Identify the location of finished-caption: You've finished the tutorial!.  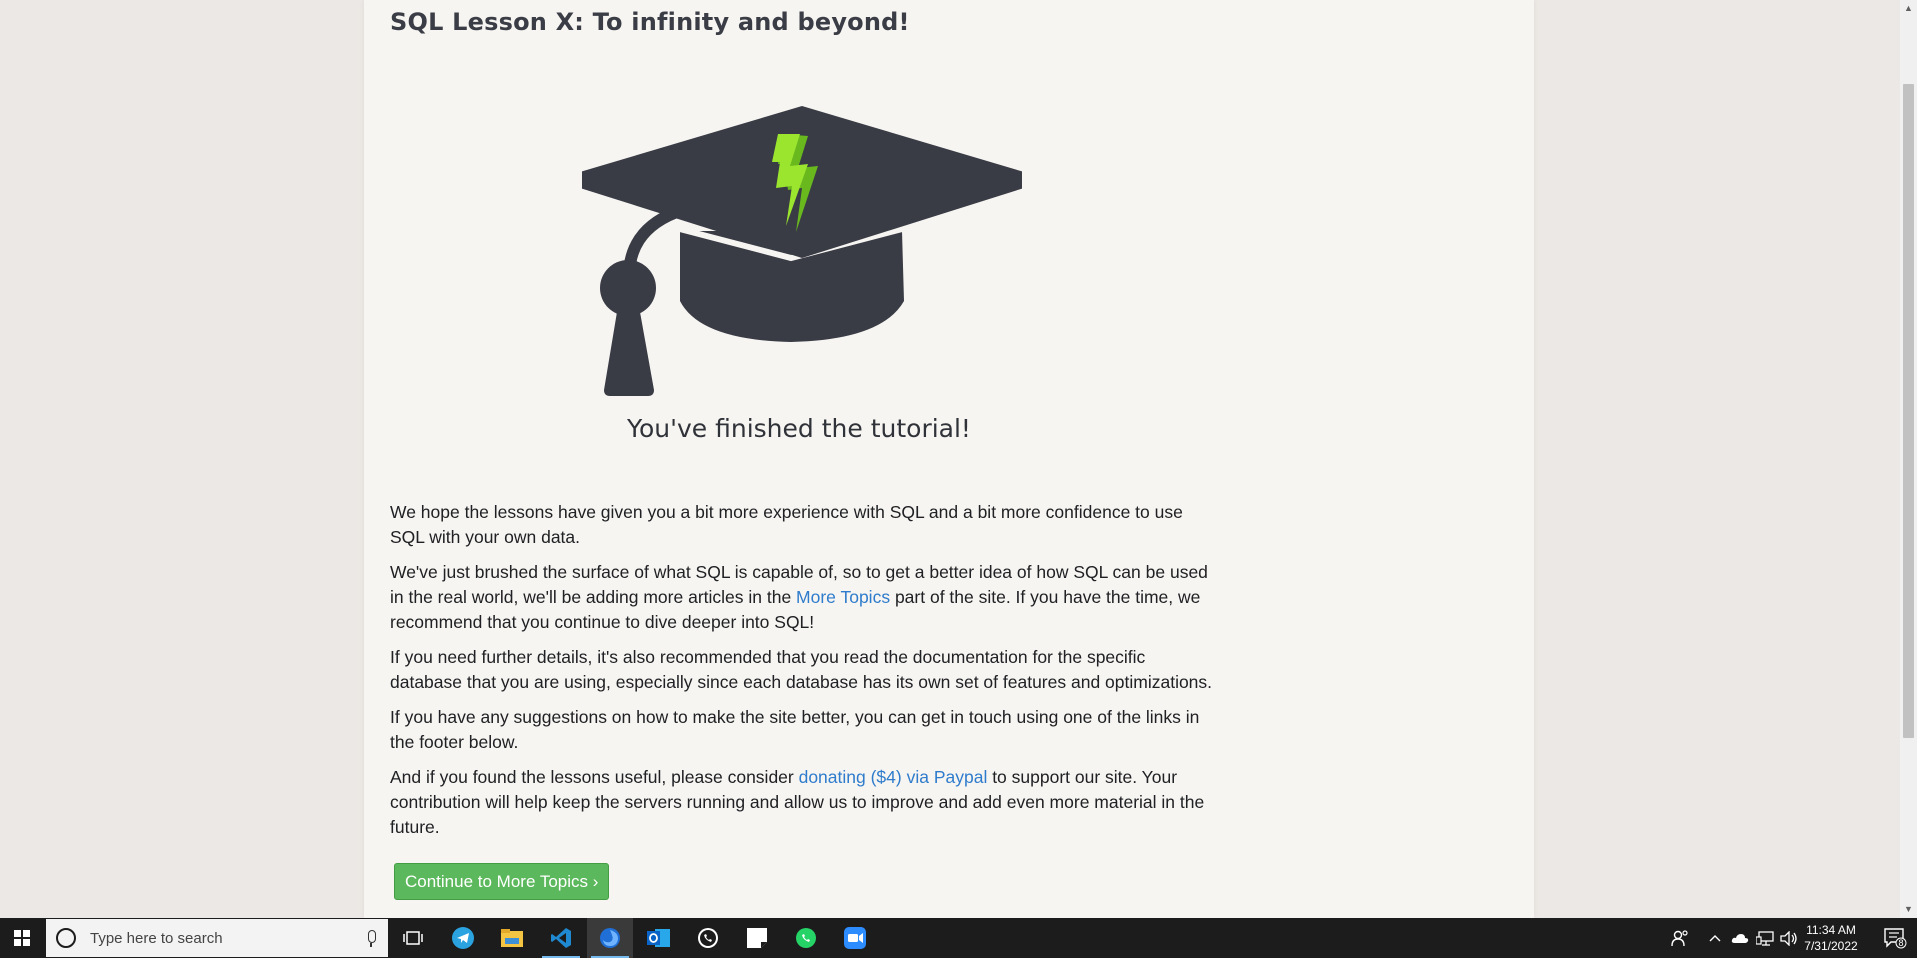
(799, 428).